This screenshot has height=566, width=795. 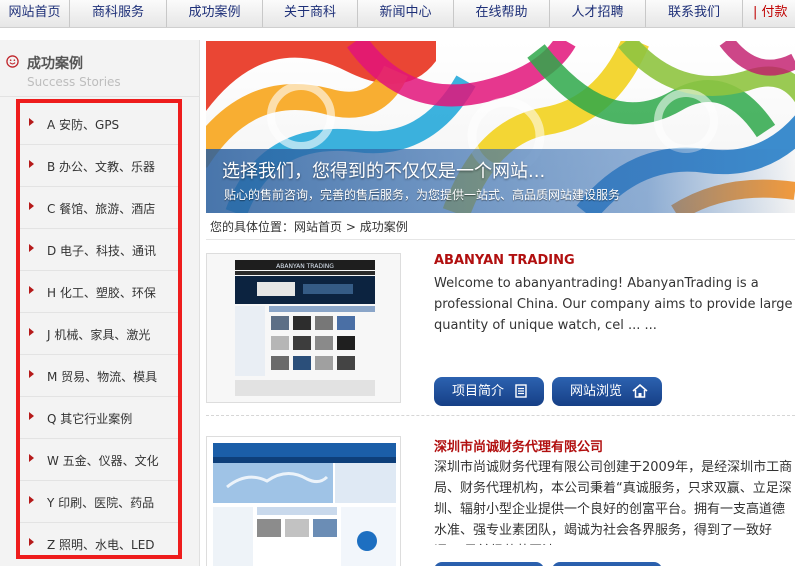 I want to click on nav-cases: 成功案例, so click(x=215, y=13).